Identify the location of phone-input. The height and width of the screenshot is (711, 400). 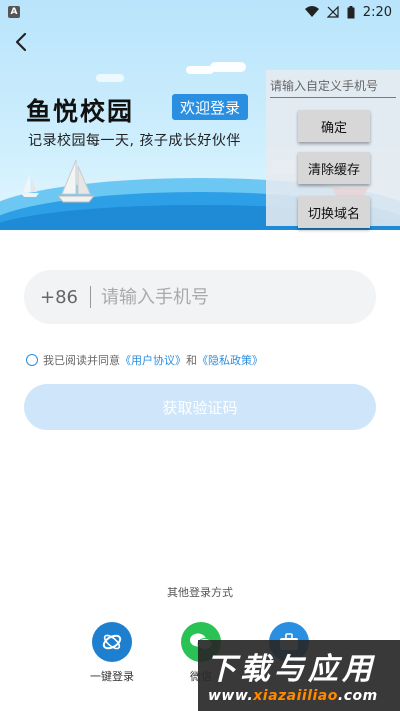
(238, 297).